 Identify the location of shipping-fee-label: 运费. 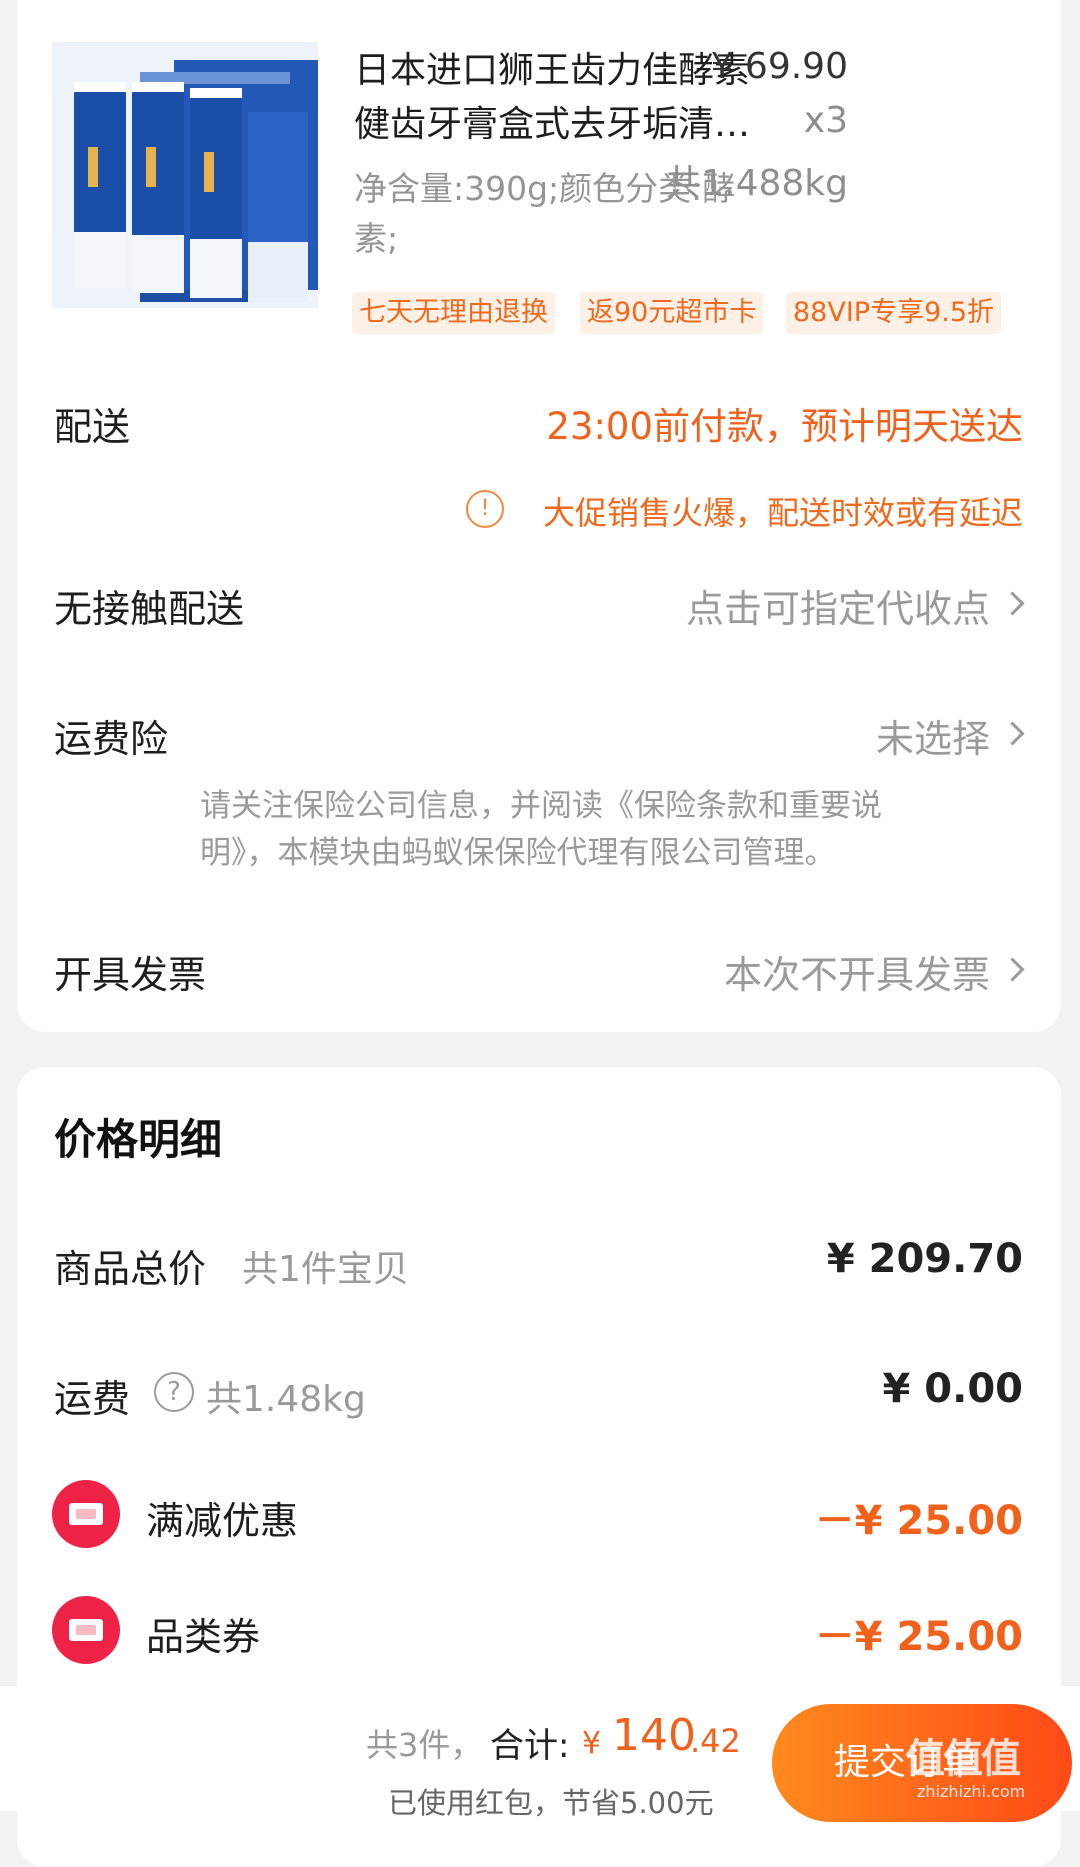
(92, 1399).